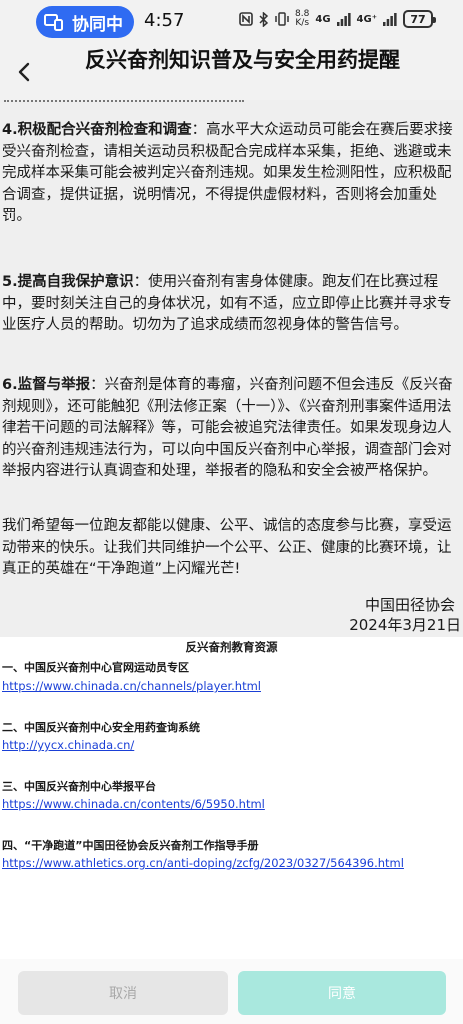  Describe the element at coordinates (53, 22) in the screenshot. I see `collaboration-icon` at that location.